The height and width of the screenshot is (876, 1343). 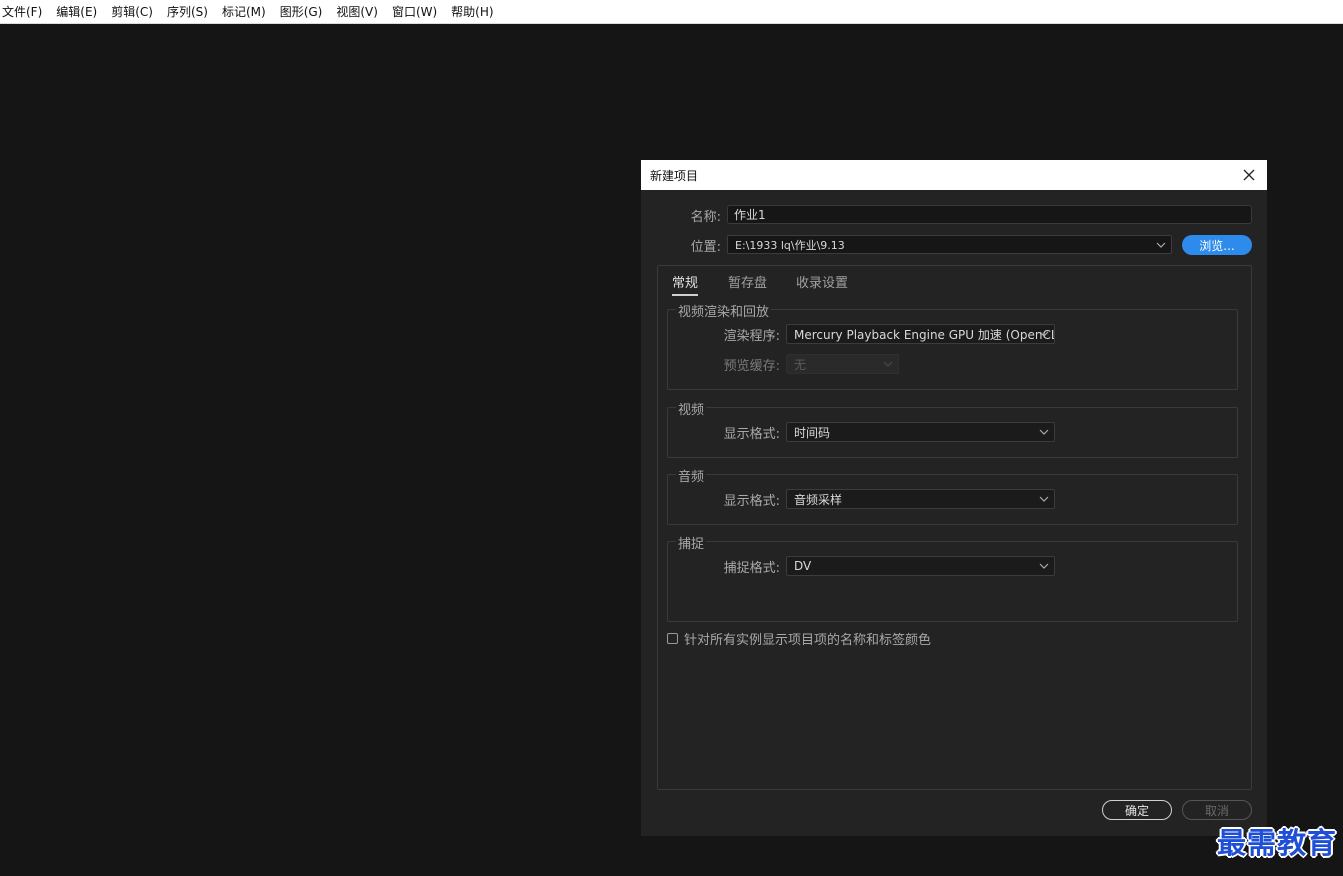 I want to click on video-group: 视频 显示格式: 时间码, so click(x=952, y=428).